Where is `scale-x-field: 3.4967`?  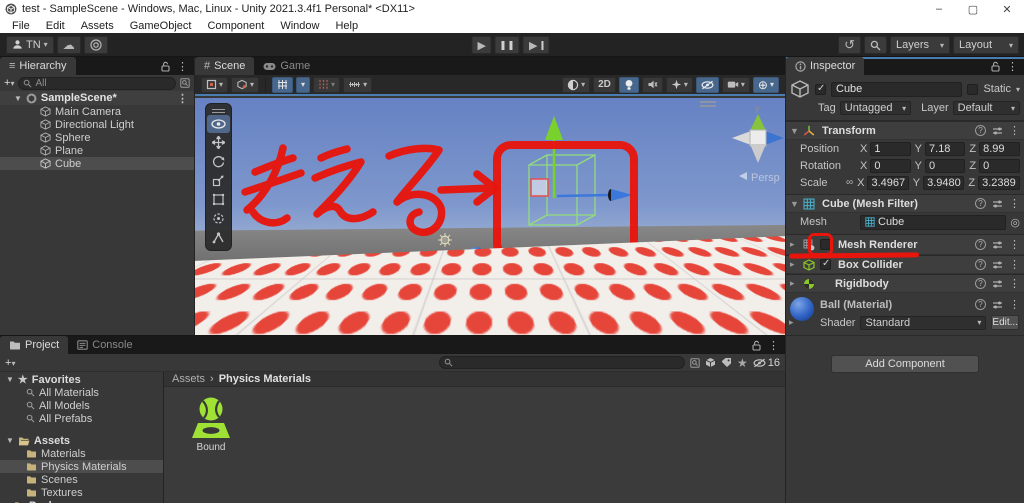
scale-x-field: 3.4967 is located at coordinates (888, 182).